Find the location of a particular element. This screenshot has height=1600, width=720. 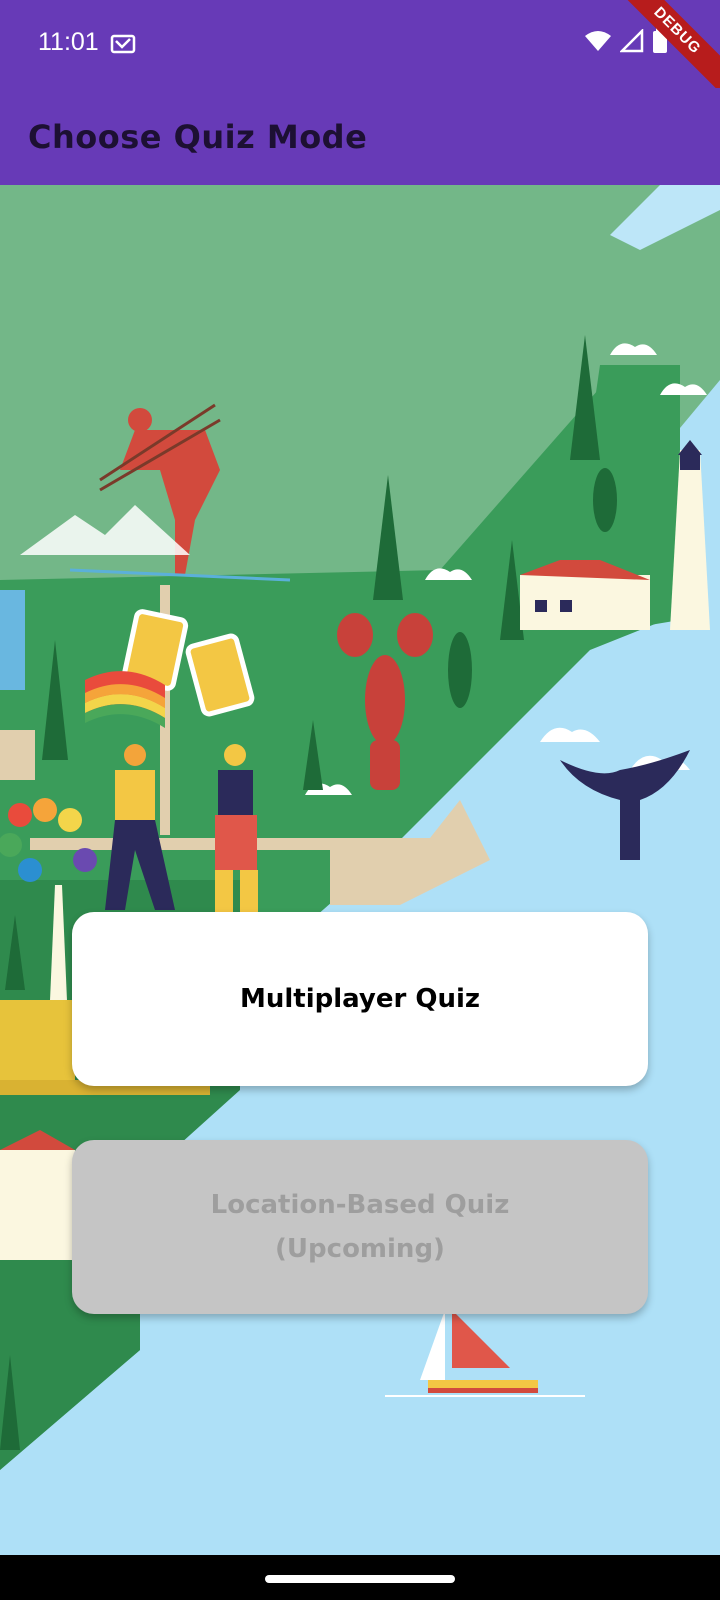

location-based-quiz-button: Location-Based Quiz (Upcoming) is located at coordinates (360, 1227).